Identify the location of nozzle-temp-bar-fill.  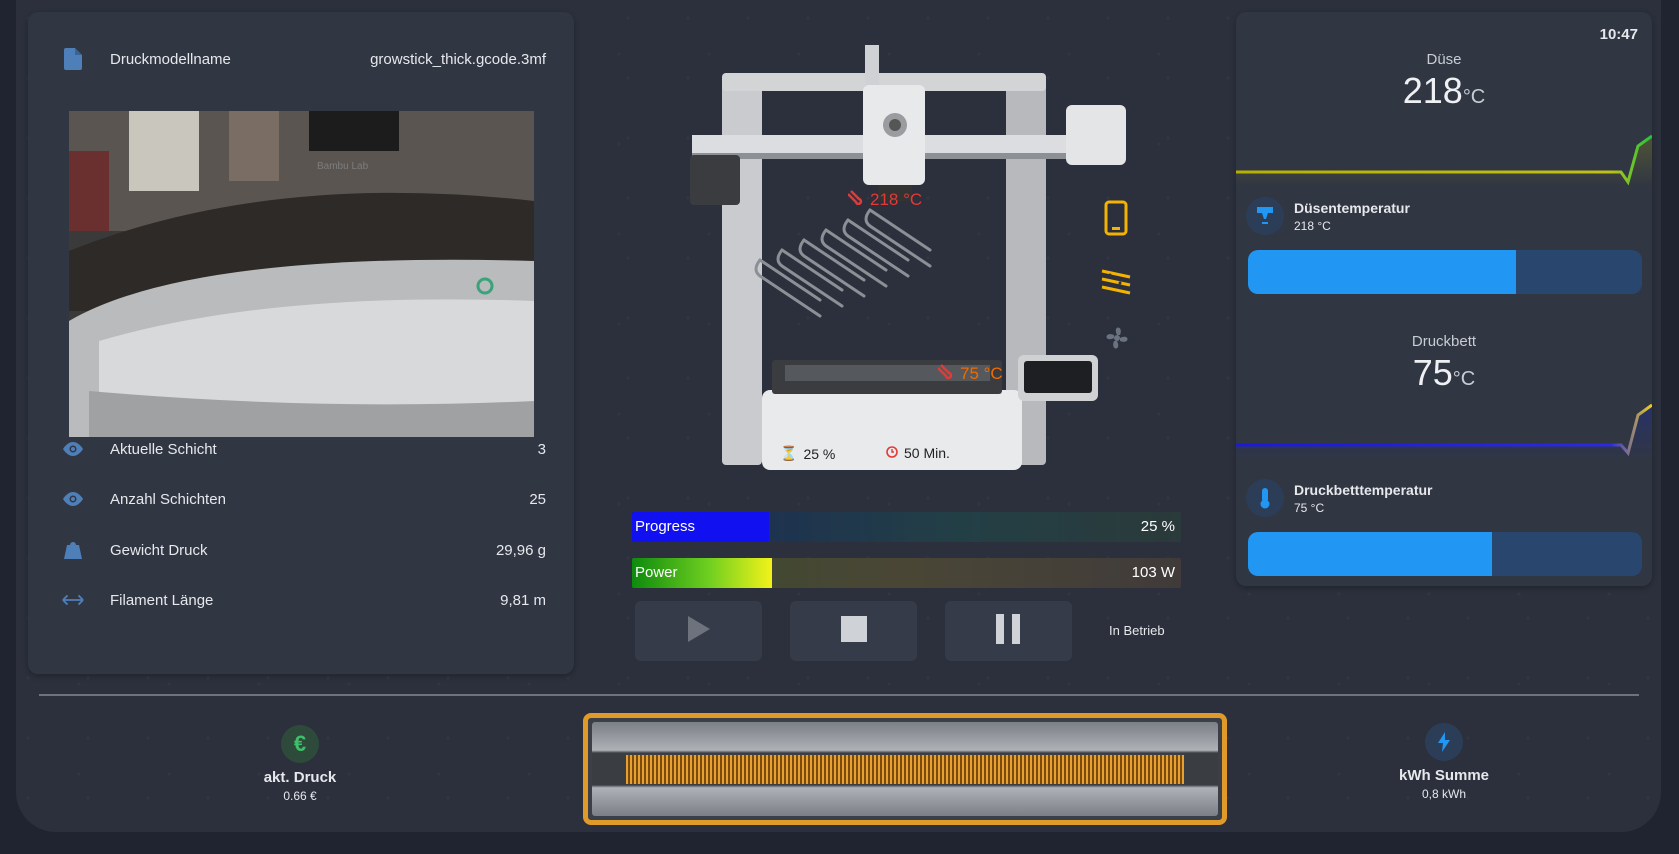
(1382, 272).